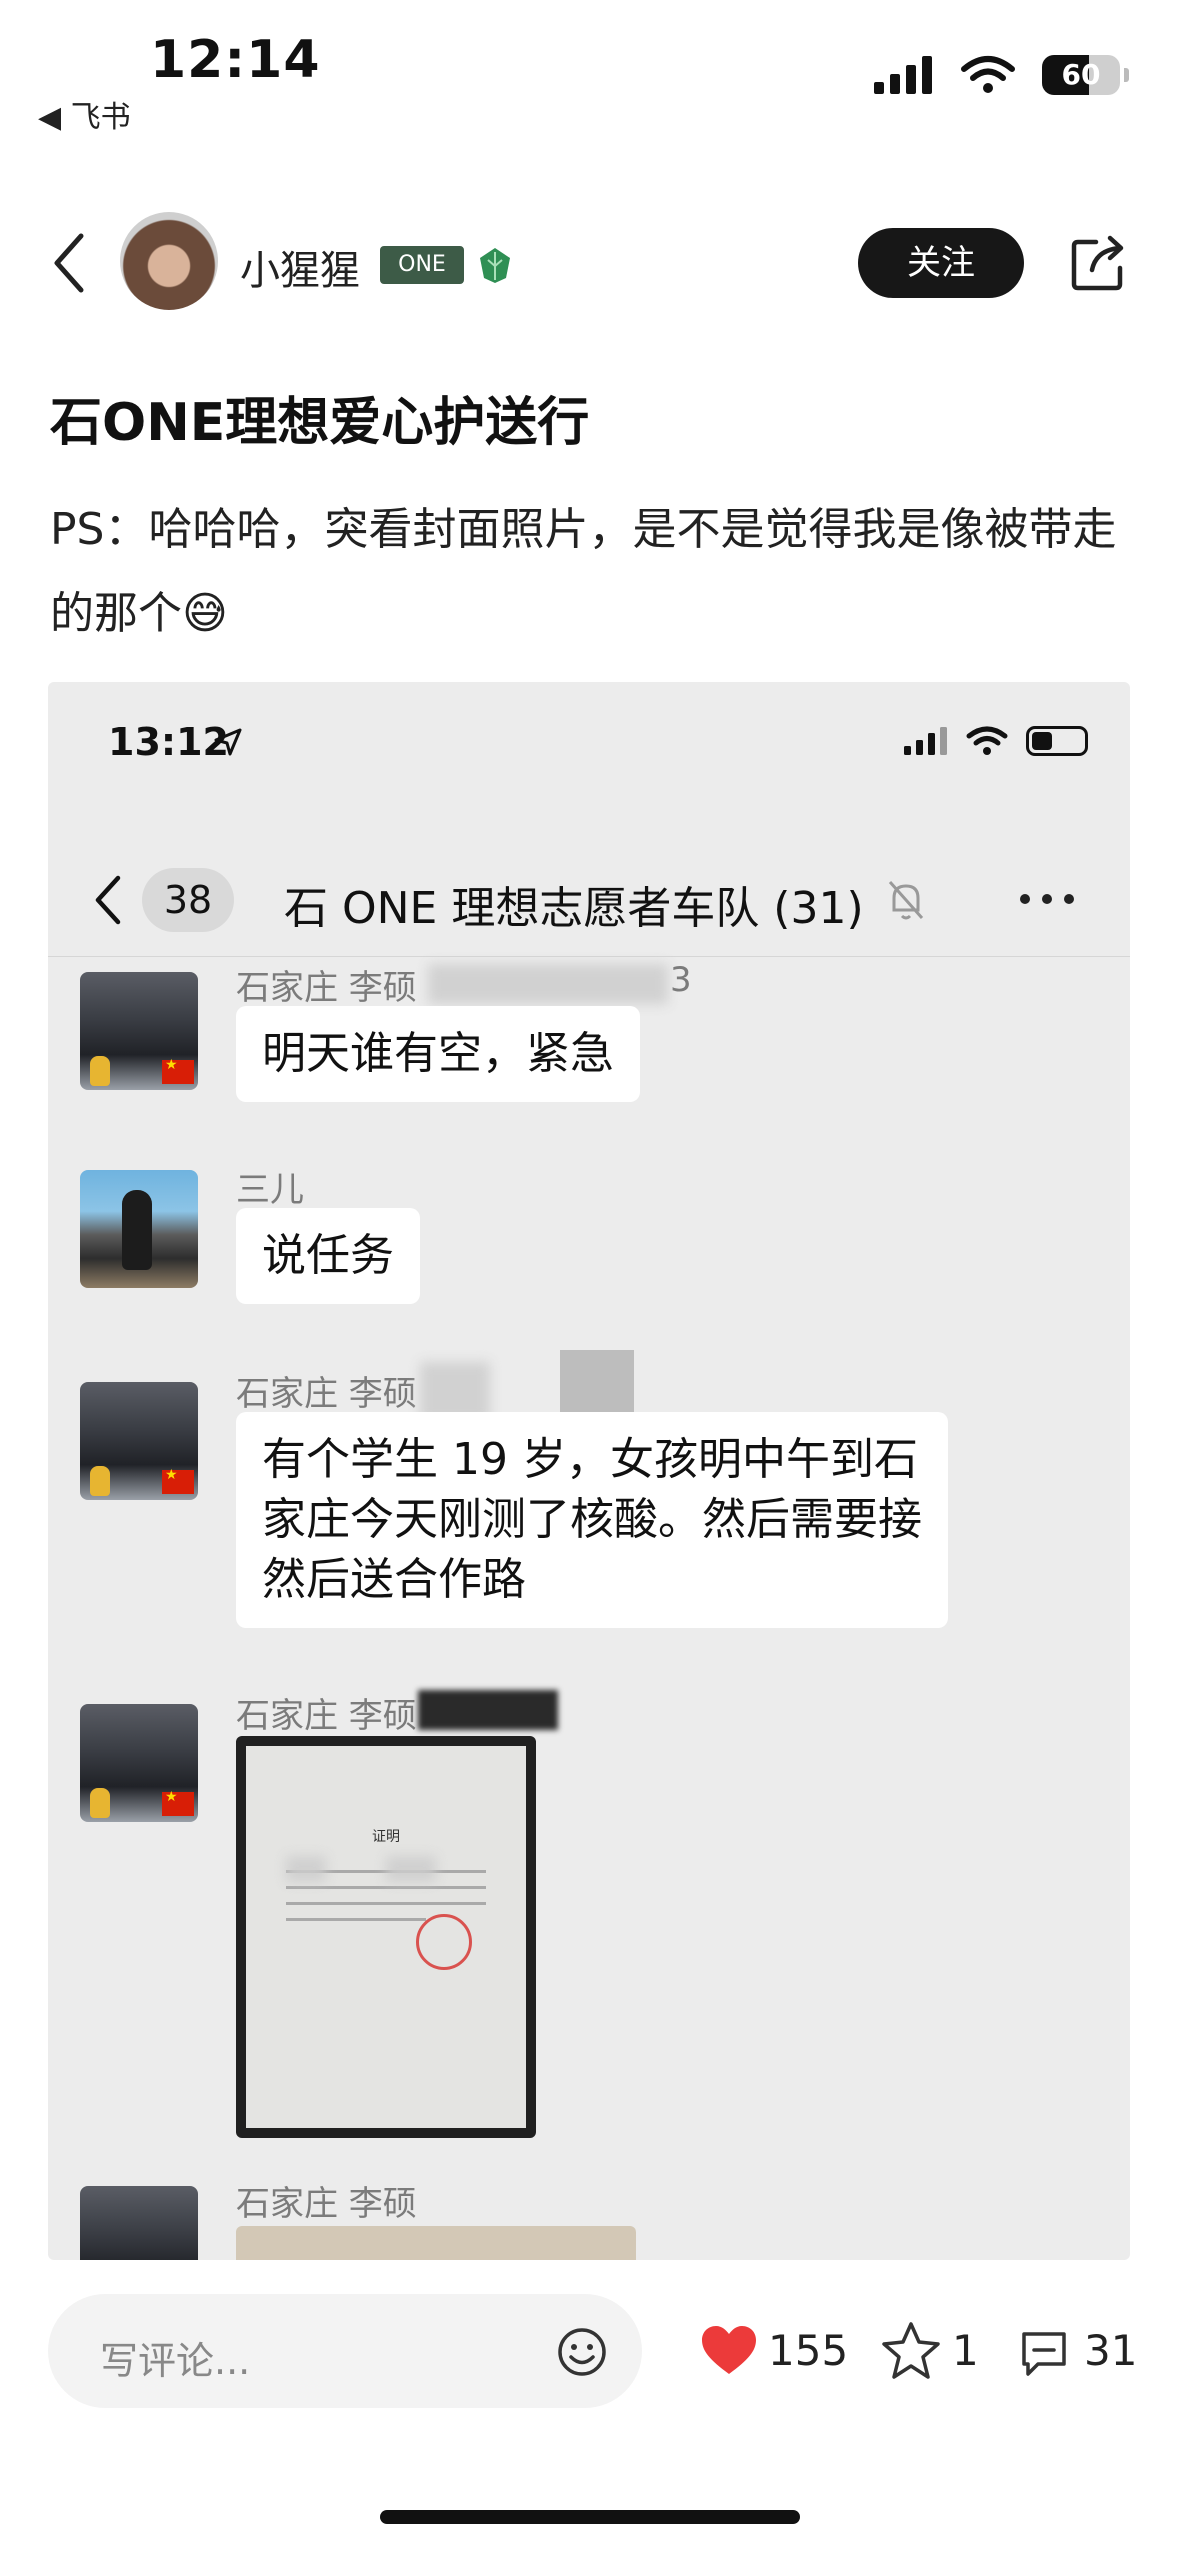 The width and height of the screenshot is (1179, 2556). Describe the element at coordinates (228, 742) in the screenshot. I see `location-arrow-icon` at that location.